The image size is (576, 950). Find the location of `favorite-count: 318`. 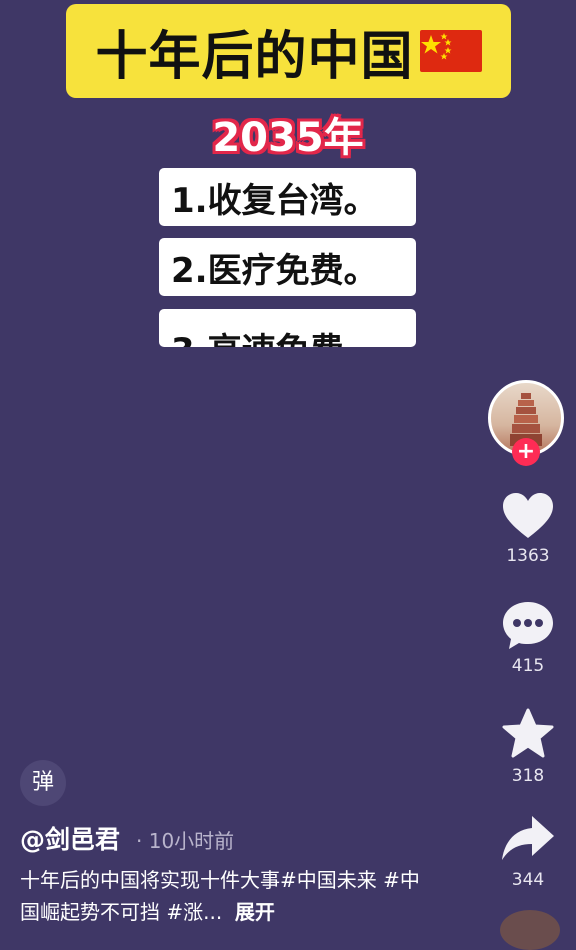

favorite-count: 318 is located at coordinates (528, 776).